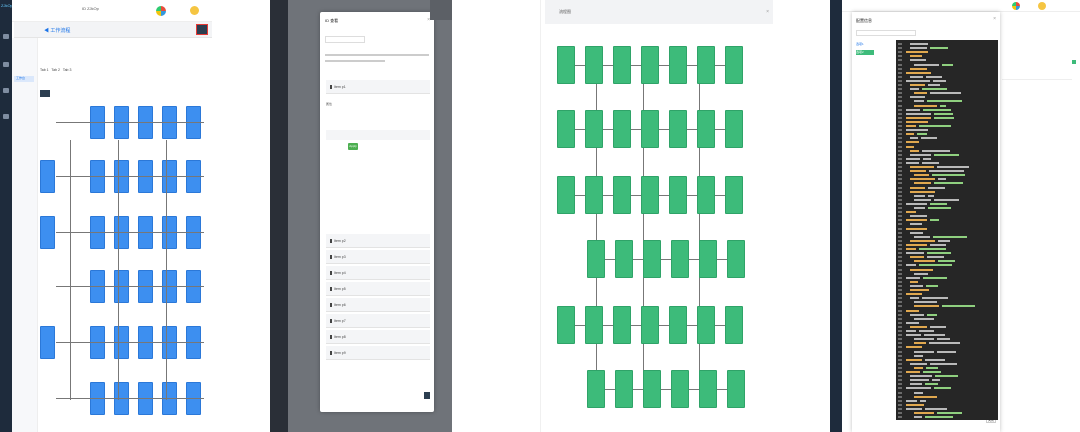  What do you see at coordinates (378, 273) in the screenshot?
I see `list-item: Item p4` at bounding box center [378, 273].